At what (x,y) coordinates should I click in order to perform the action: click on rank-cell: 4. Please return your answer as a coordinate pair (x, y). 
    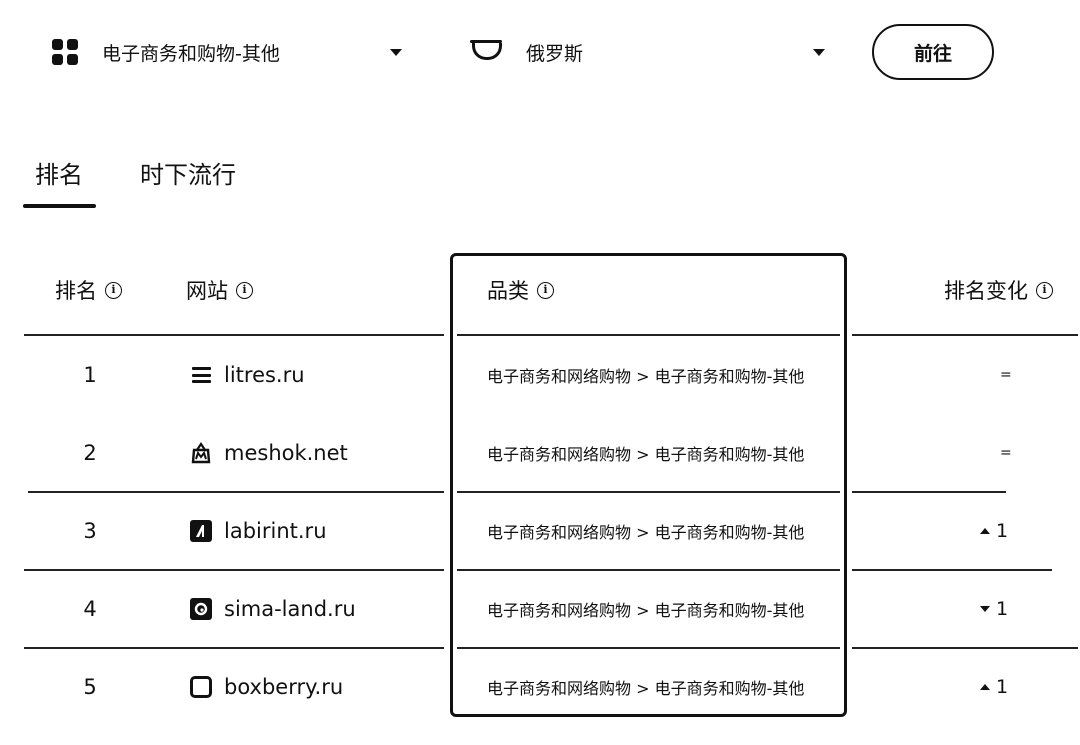
    Looking at the image, I should click on (90, 609).